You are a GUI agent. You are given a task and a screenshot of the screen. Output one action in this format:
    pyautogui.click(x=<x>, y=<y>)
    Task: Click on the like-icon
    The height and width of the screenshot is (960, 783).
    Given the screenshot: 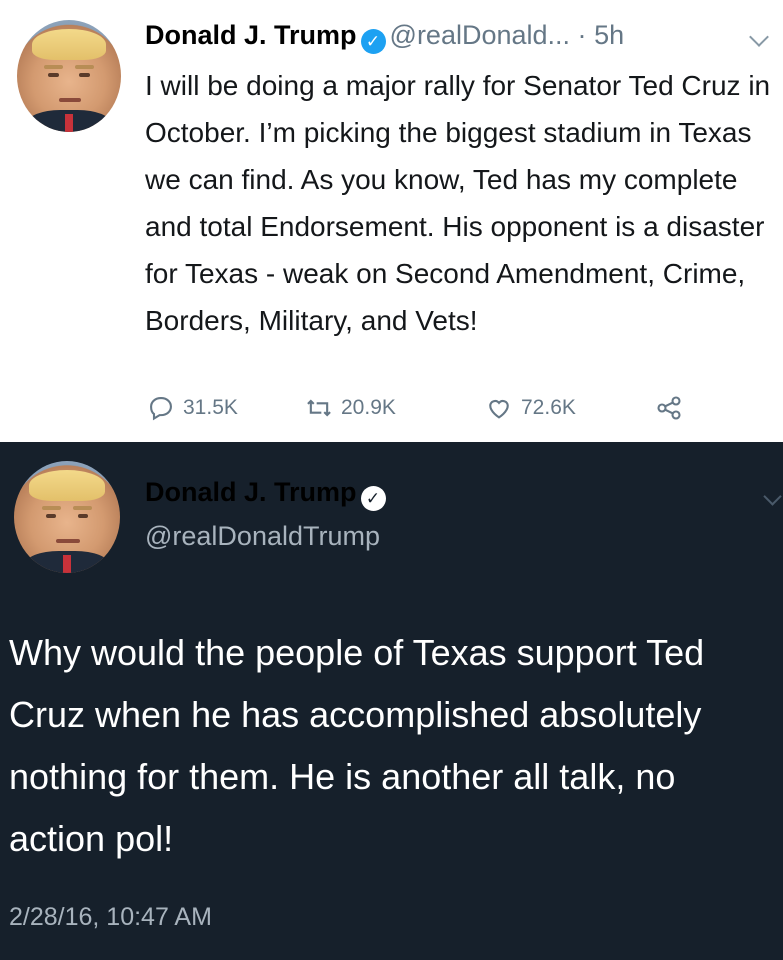 What is the action you would take?
    pyautogui.click(x=499, y=409)
    